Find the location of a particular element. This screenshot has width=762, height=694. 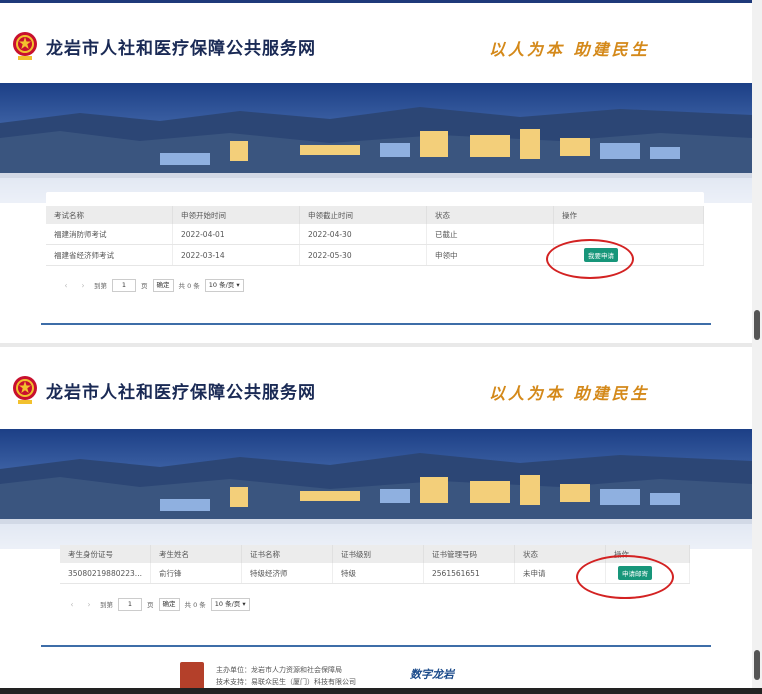

start-date-cell: 2022-04-01 is located at coordinates (236, 234).